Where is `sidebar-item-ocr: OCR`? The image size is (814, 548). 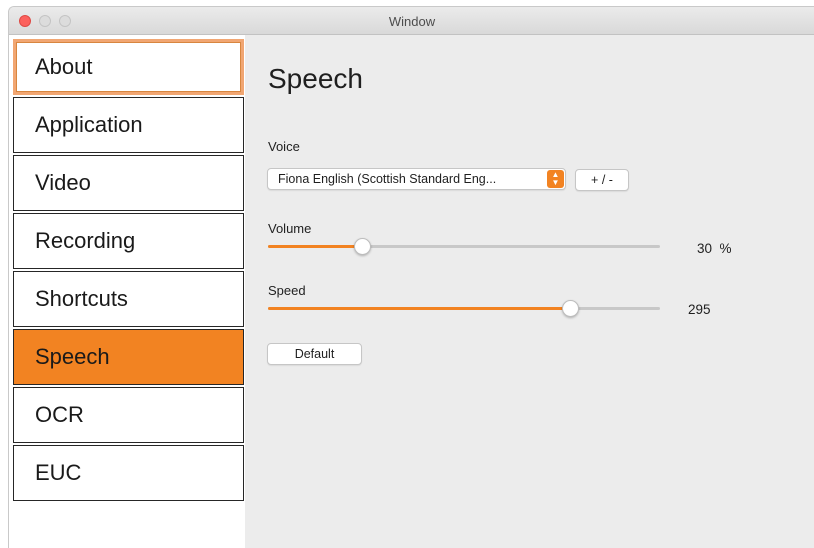 sidebar-item-ocr: OCR is located at coordinates (128, 415).